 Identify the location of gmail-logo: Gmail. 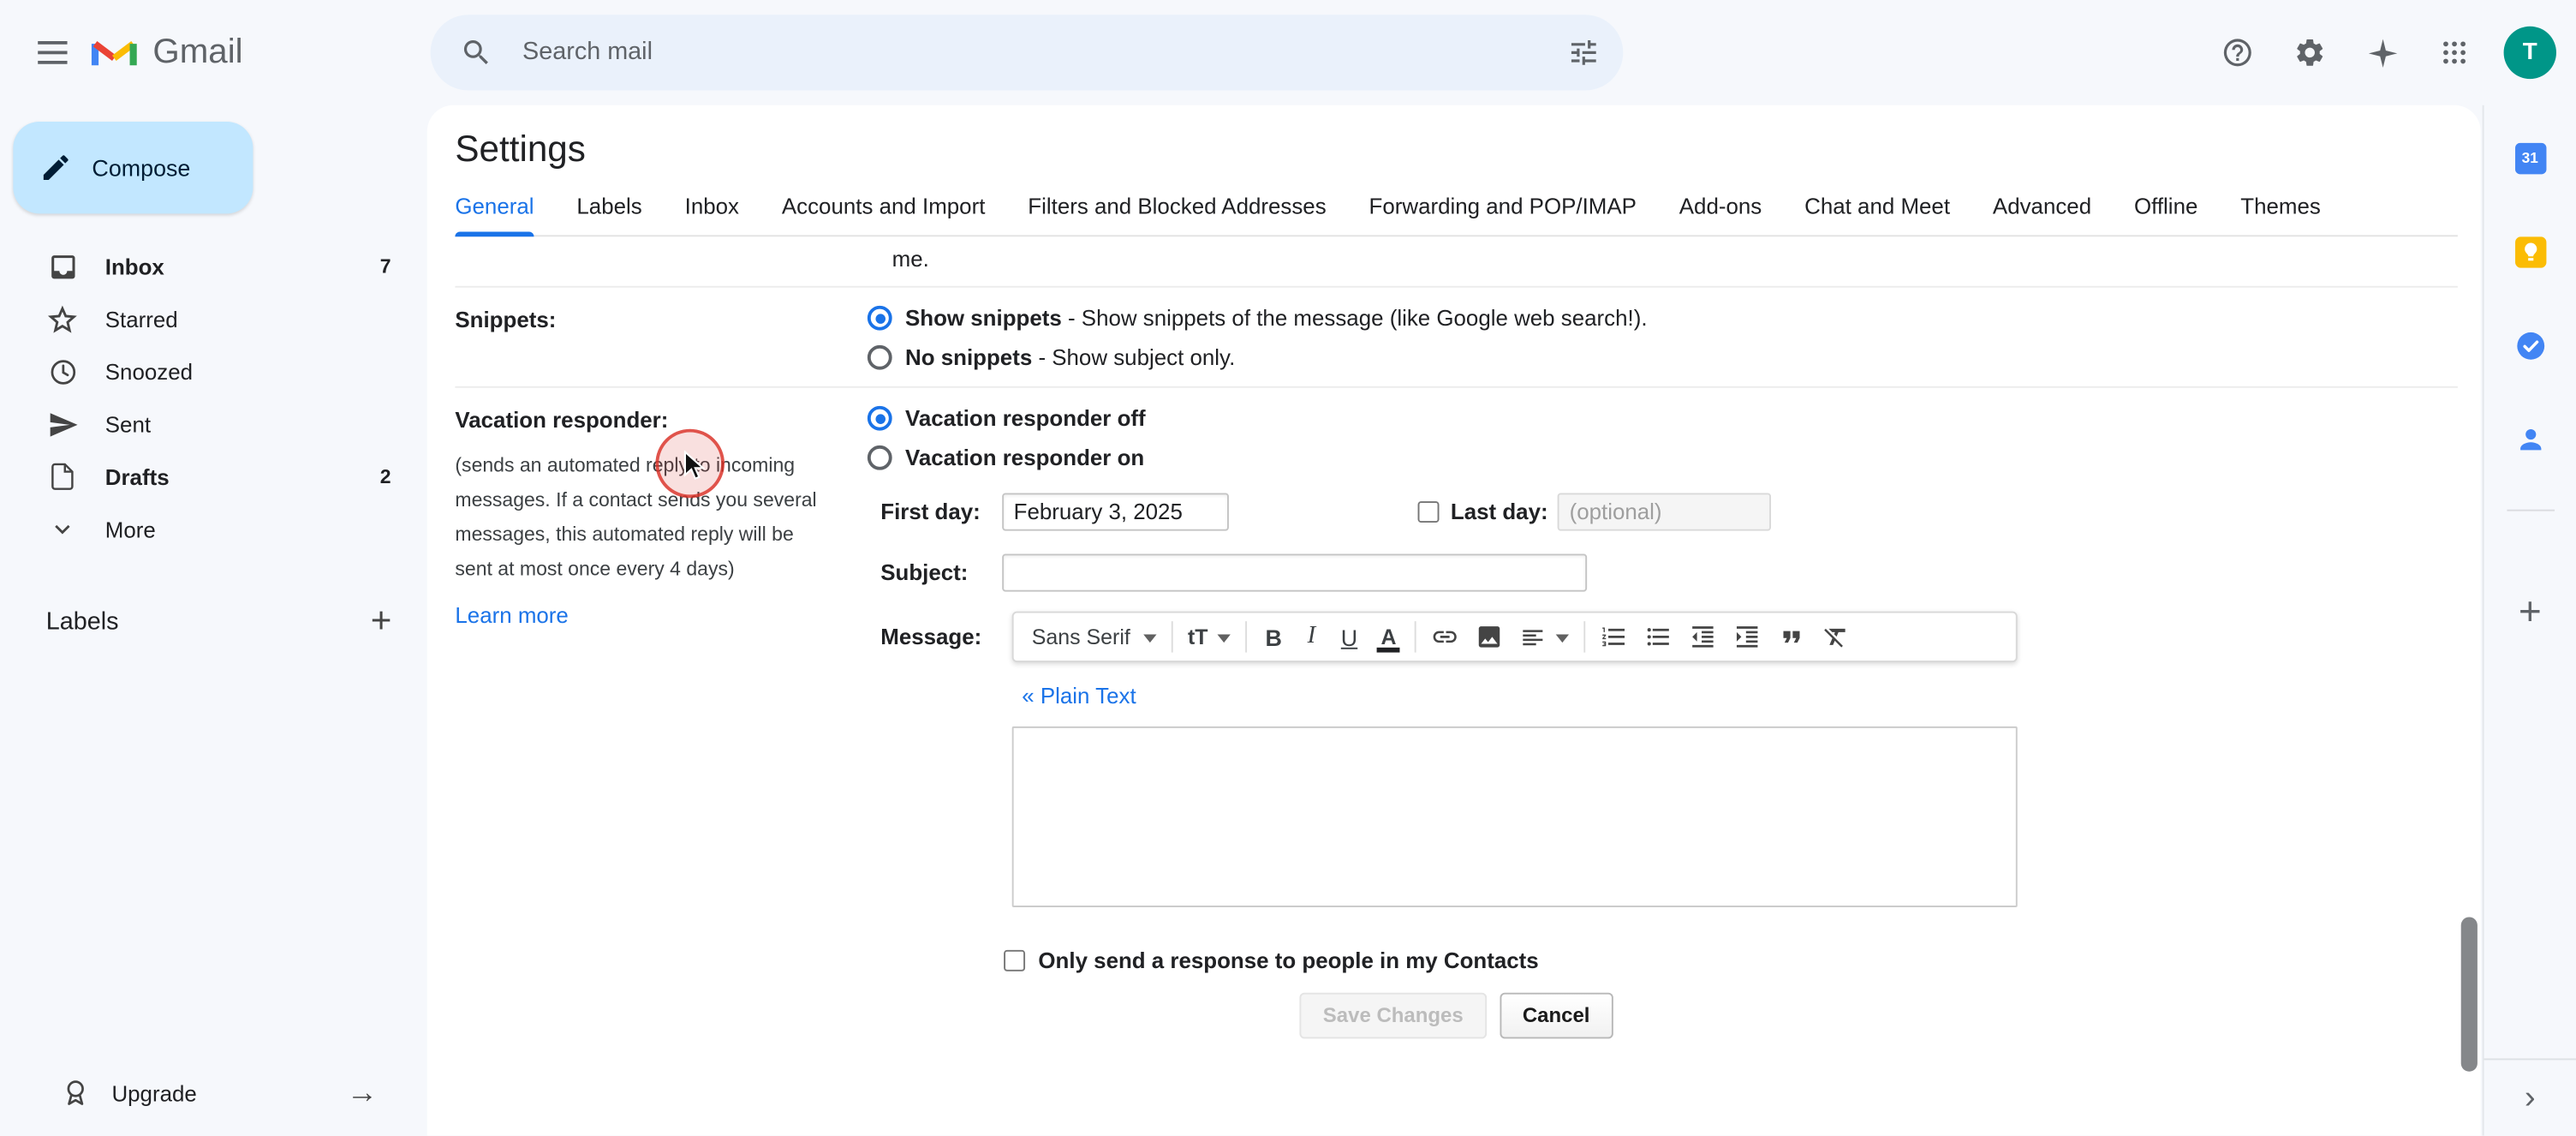
(166, 52).